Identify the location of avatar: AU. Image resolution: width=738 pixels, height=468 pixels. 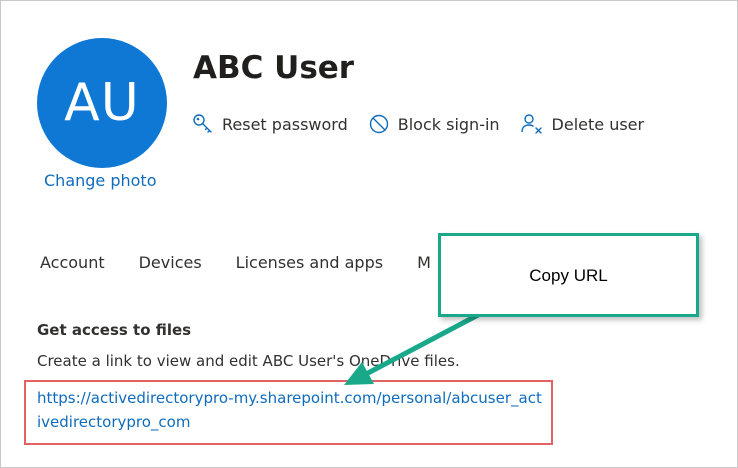
(102, 103).